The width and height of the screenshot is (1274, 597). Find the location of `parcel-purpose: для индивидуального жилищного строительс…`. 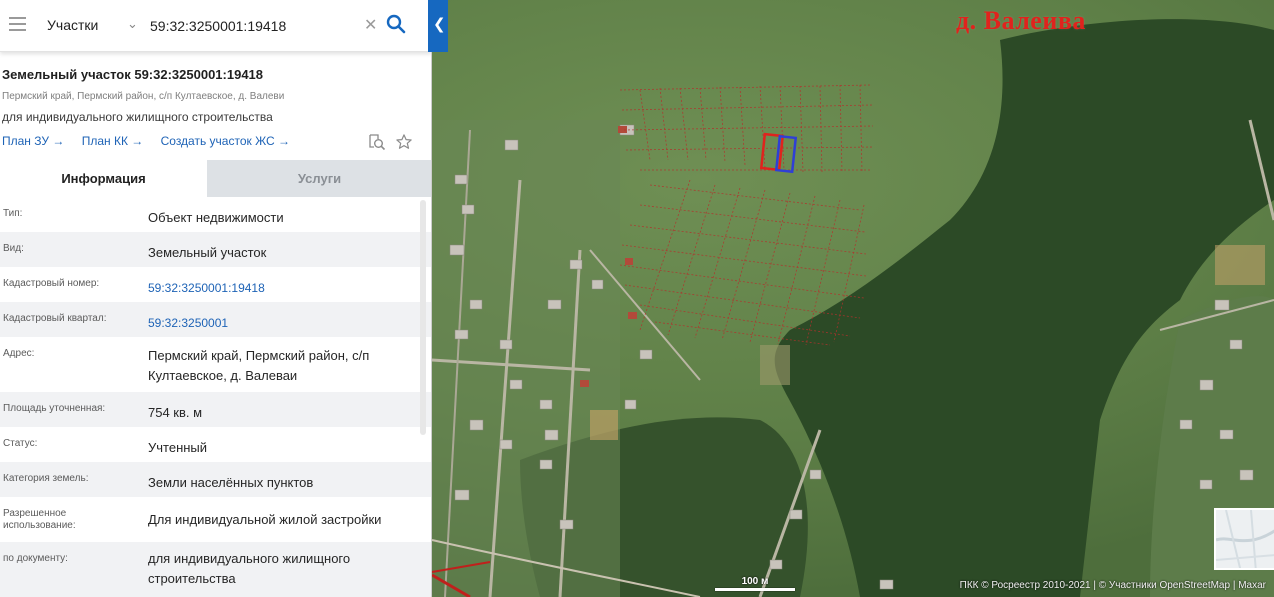

parcel-purpose: для индивидуального жилищного строительс… is located at coordinates (137, 117).